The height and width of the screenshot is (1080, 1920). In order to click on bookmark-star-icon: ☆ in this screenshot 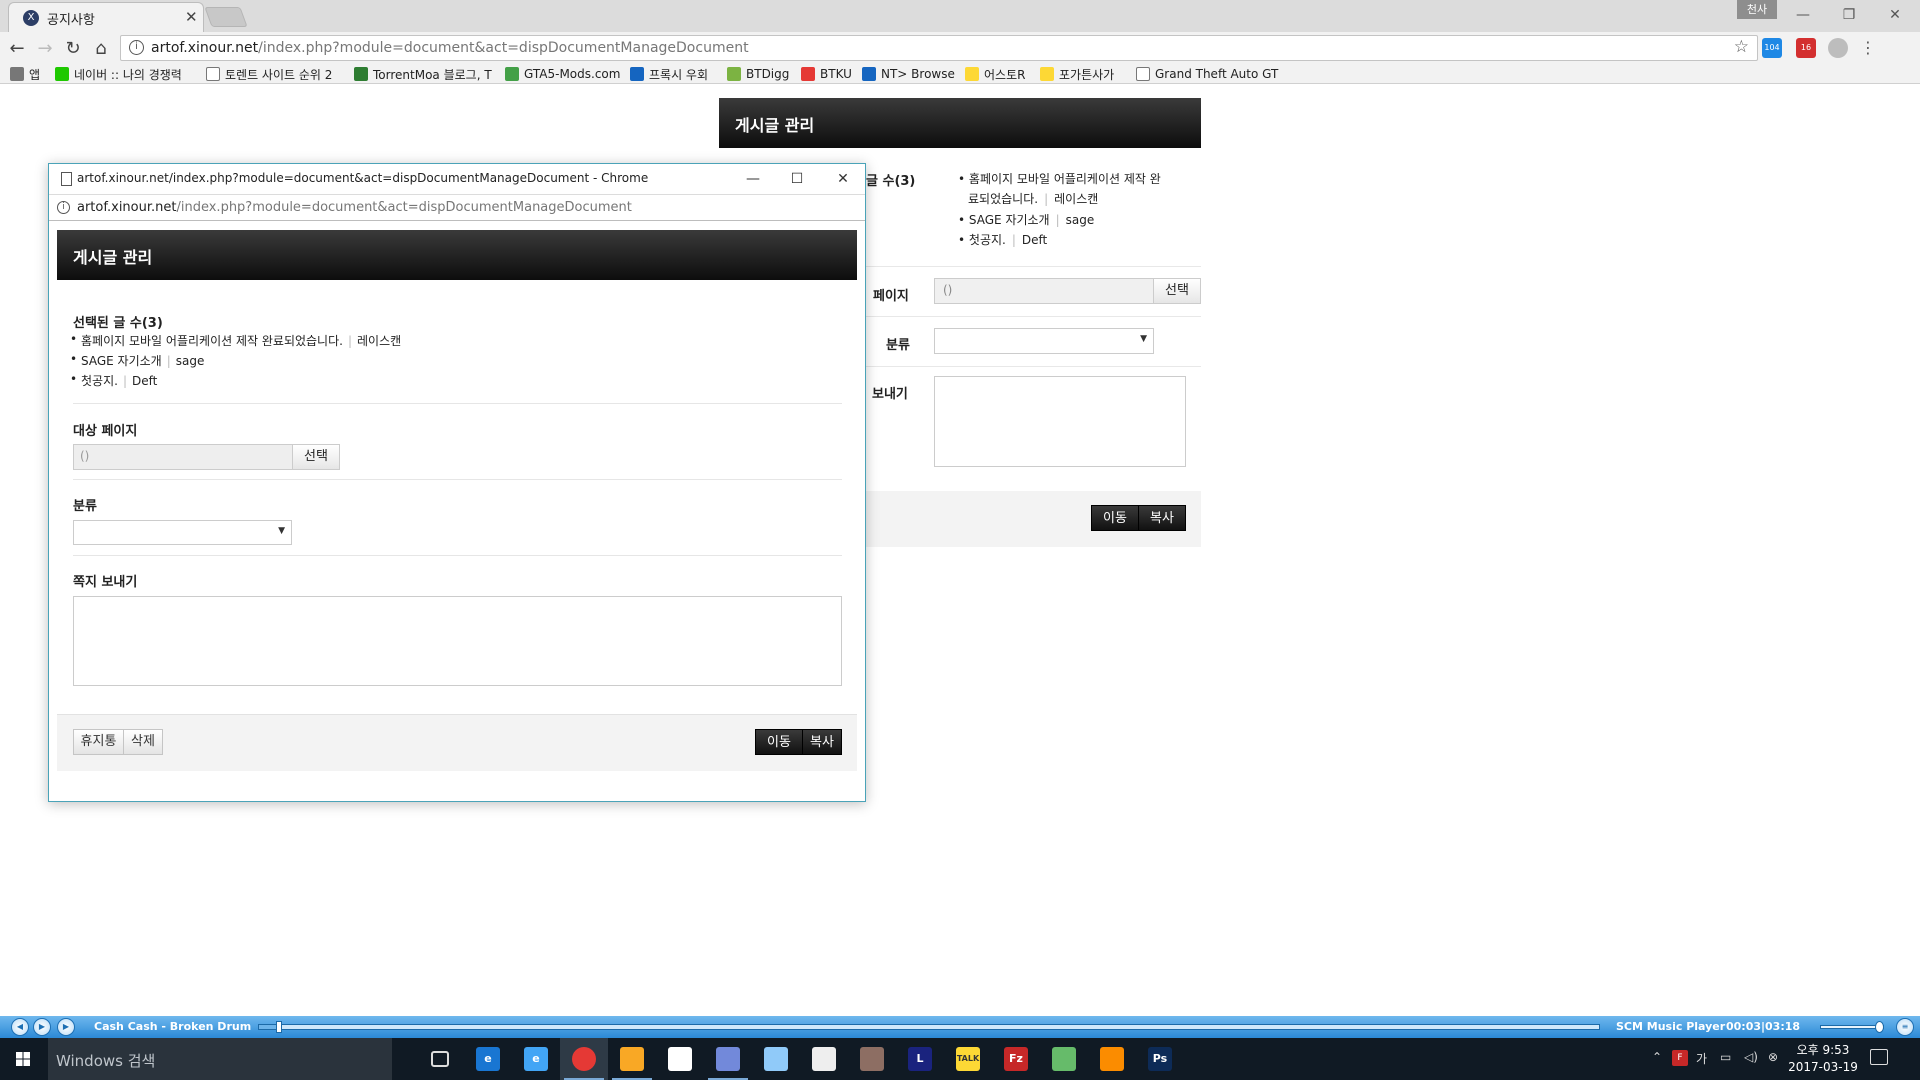, I will do `click(1741, 47)`.